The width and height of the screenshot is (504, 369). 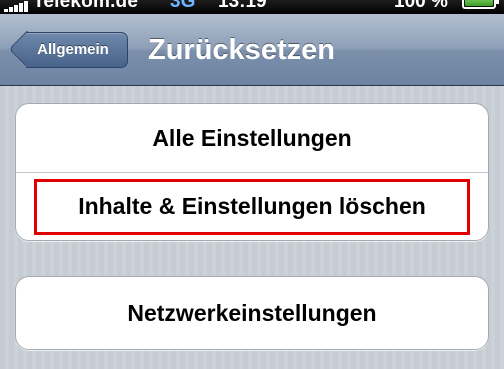 I want to click on battery-icon, so click(x=480, y=4).